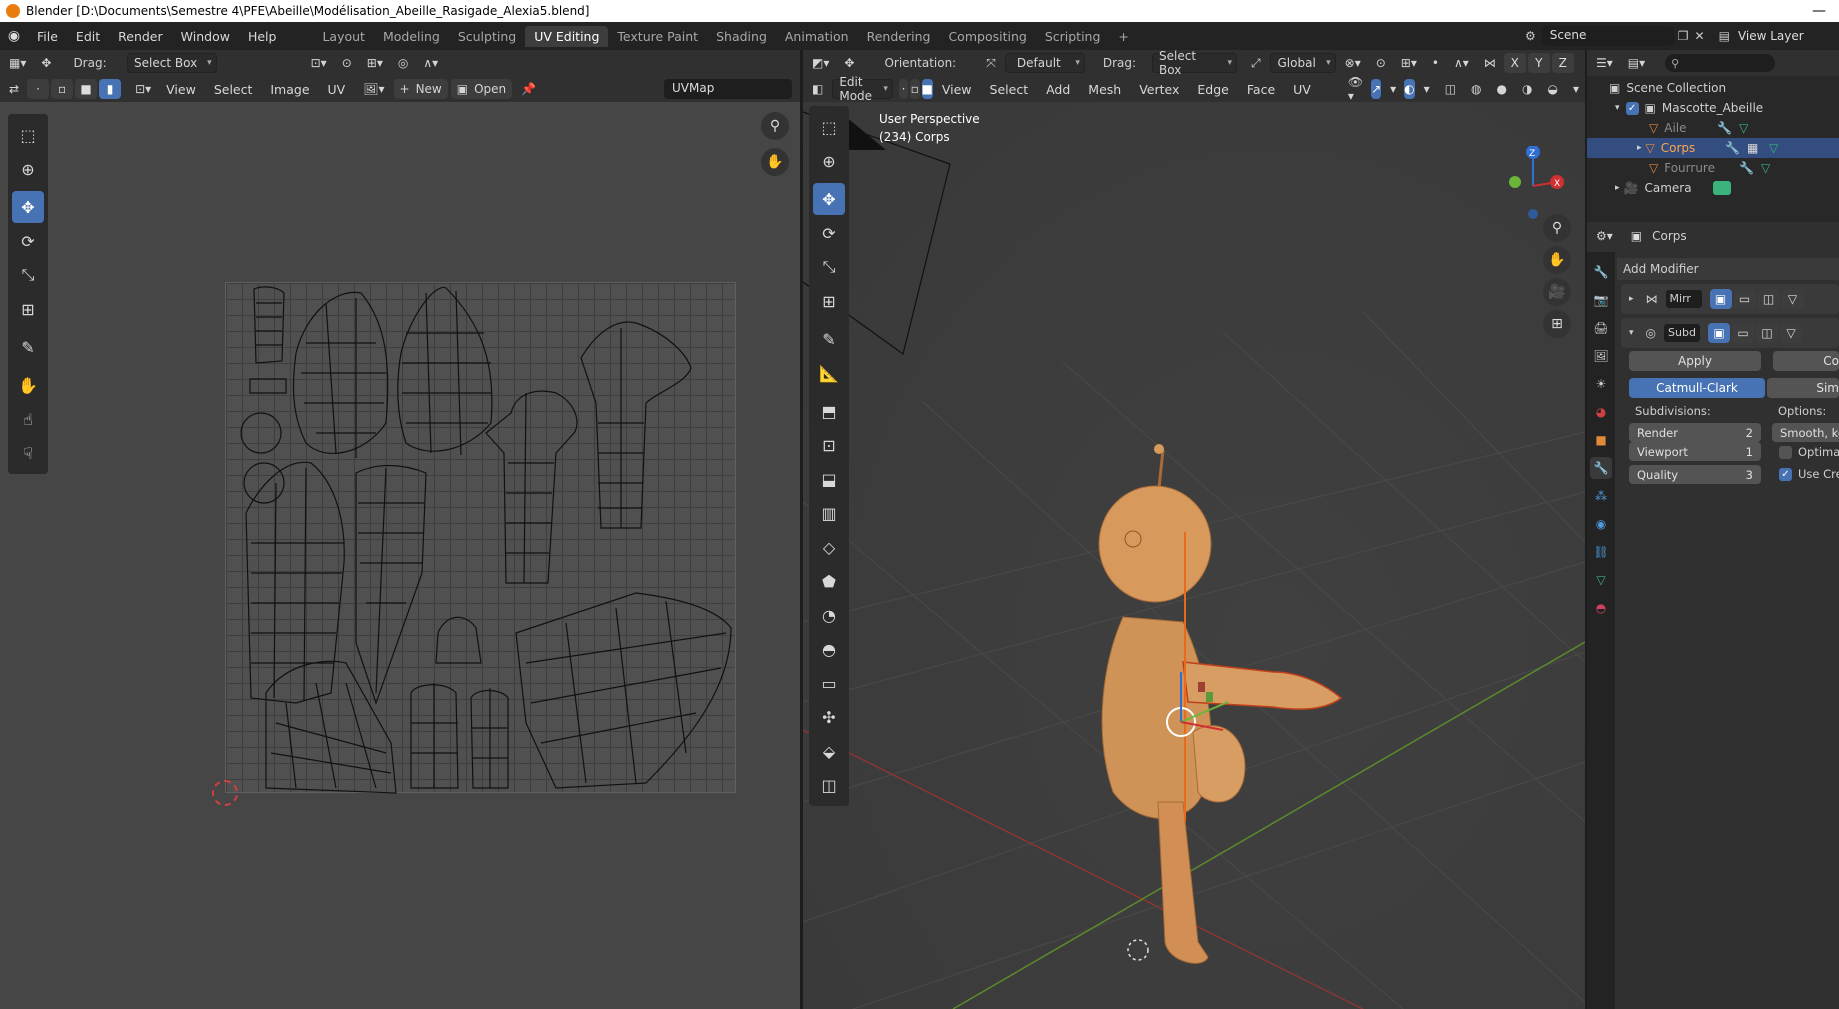  Describe the element at coordinates (28, 135) in the screenshot. I see `select-box-tool-icon: ⬚` at that location.